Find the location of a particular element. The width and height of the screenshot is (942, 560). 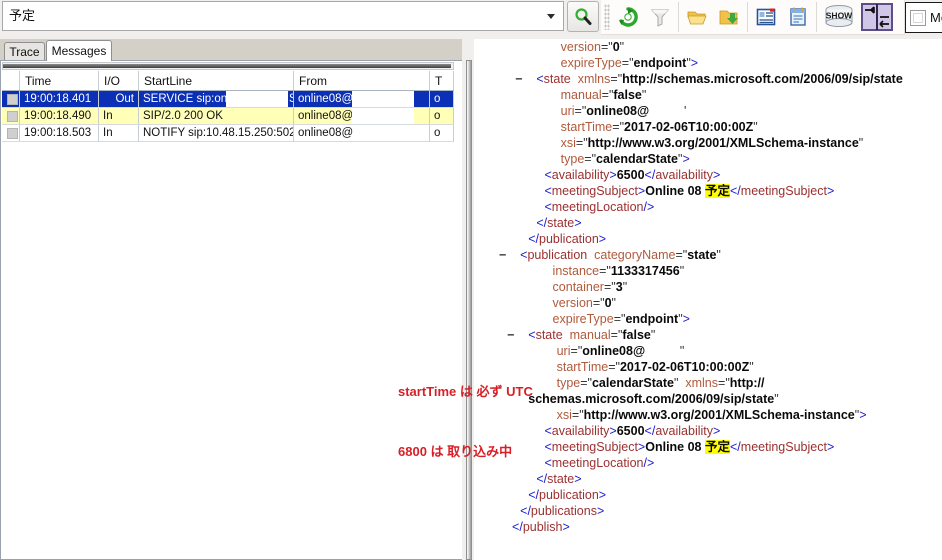

xml-line: instance="1133317456" is located at coordinates (708, 271).